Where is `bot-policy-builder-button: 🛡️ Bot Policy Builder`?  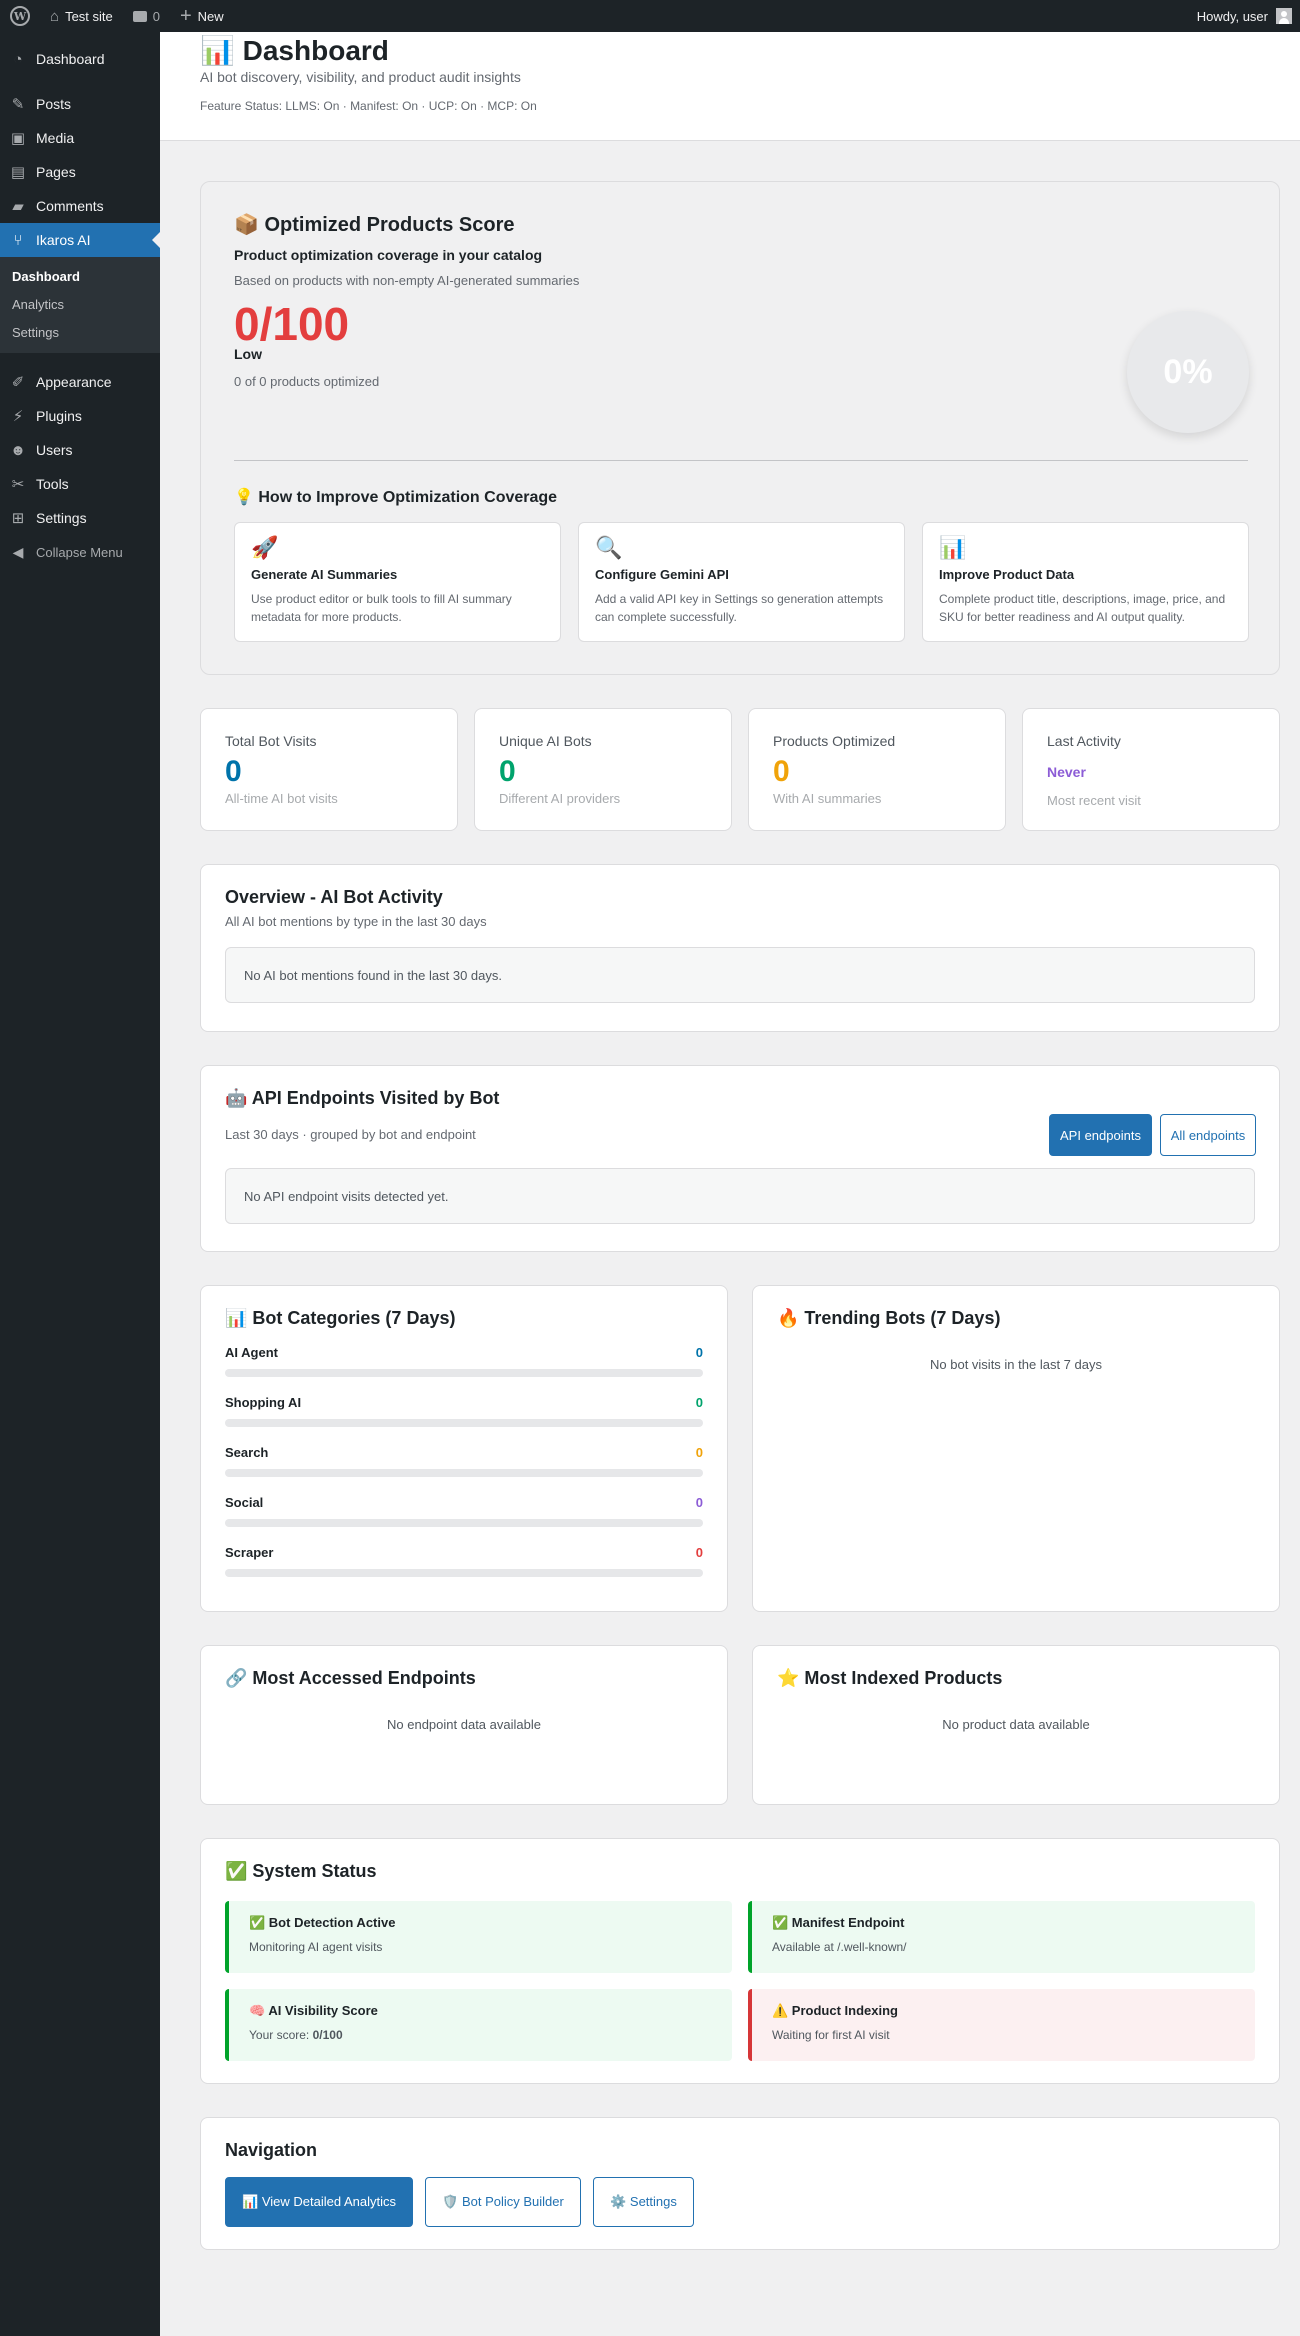
bot-policy-builder-button: 🛡️ Bot Policy Builder is located at coordinates (503, 2202).